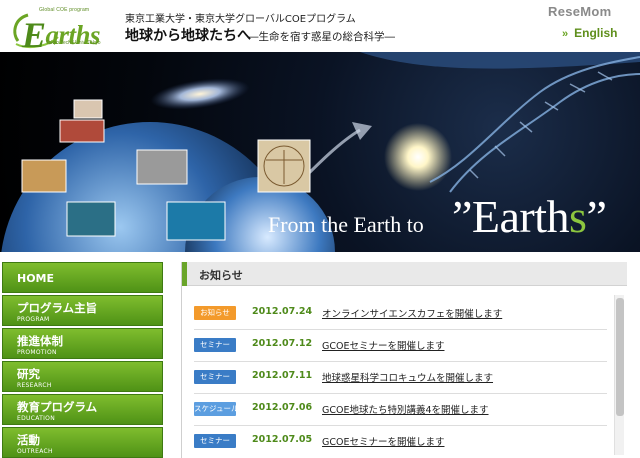 The image size is (640, 458). What do you see at coordinates (282, 407) in the screenshot?
I see `news-date: 2012.07.06` at bounding box center [282, 407].